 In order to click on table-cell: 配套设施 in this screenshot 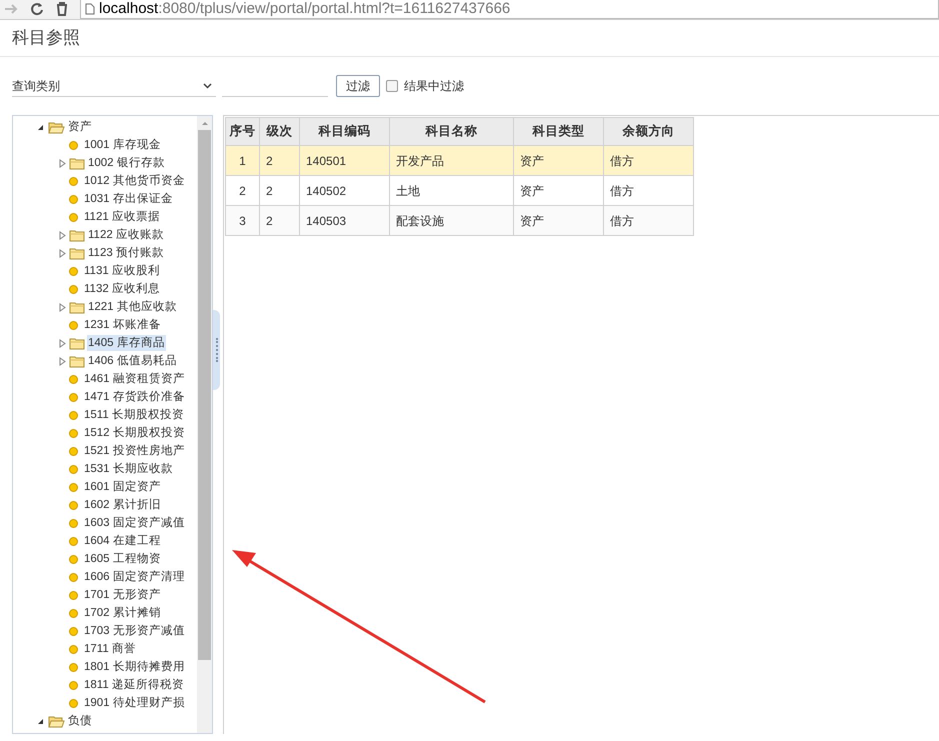, I will do `click(452, 221)`.